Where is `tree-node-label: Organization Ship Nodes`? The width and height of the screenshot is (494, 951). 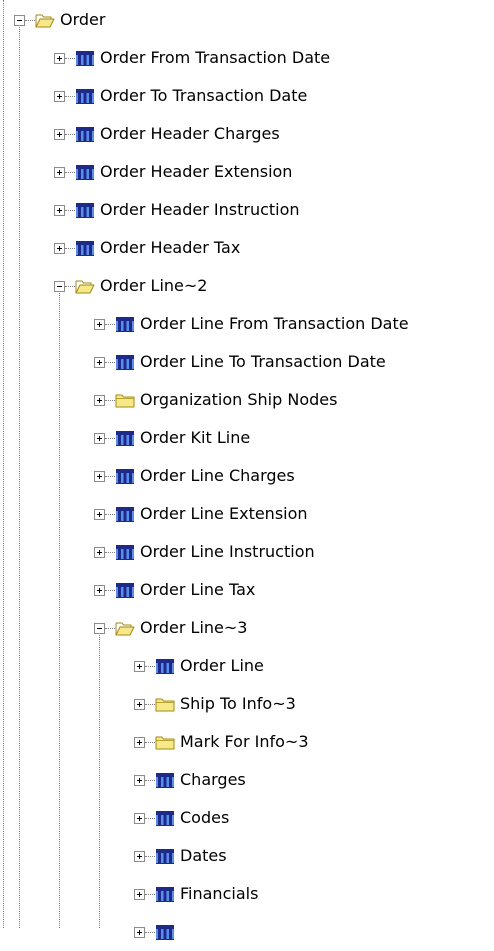
tree-node-label: Organization Ship Nodes is located at coordinates (238, 400).